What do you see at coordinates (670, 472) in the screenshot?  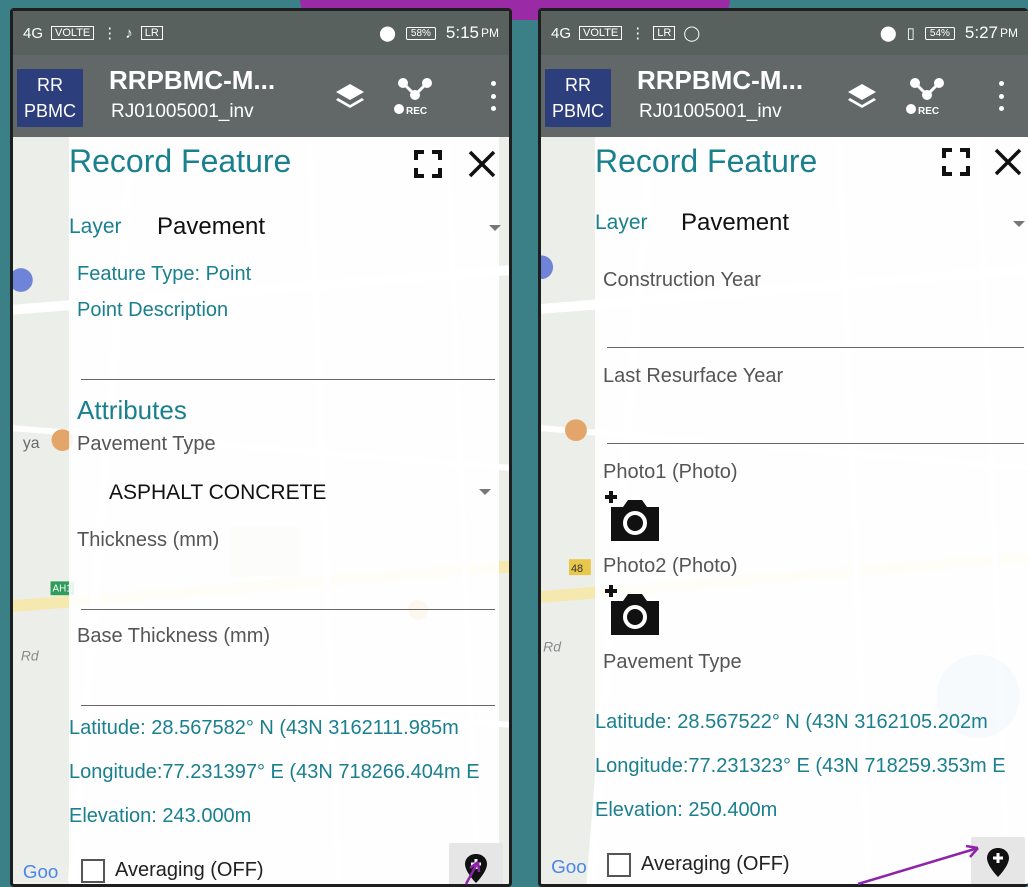 I see `photo1-label: Photo1 (Photo)` at bounding box center [670, 472].